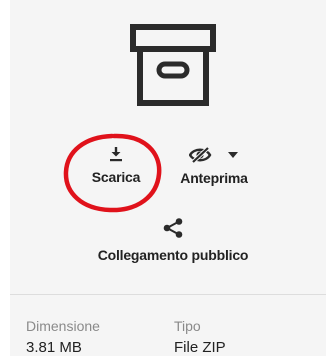  Describe the element at coordinates (116, 177) in the screenshot. I see `download-label: Scarica` at that location.